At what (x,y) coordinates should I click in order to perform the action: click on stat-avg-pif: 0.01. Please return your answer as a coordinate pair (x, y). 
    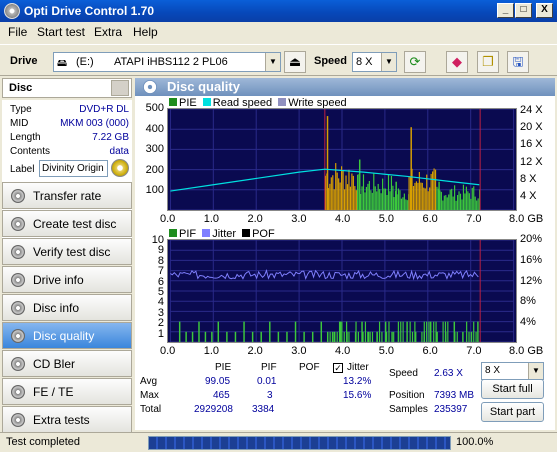
    Looking at the image, I should click on (267, 381).